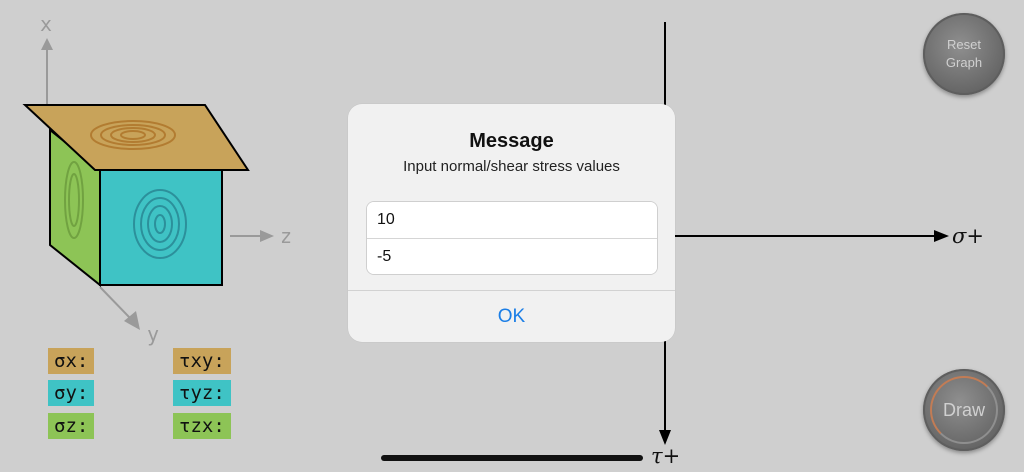  Describe the element at coordinates (666, 456) in the screenshot. I see `tau-axis-label: τ+` at that location.